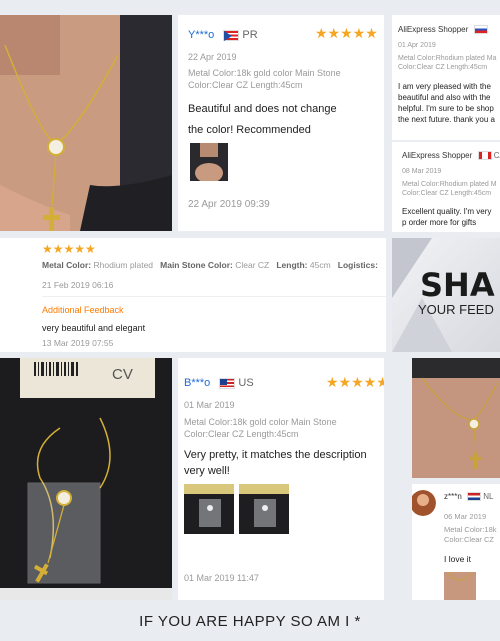  Describe the element at coordinates (488, 496) in the screenshot. I see `reviewer-country: NL` at that location.